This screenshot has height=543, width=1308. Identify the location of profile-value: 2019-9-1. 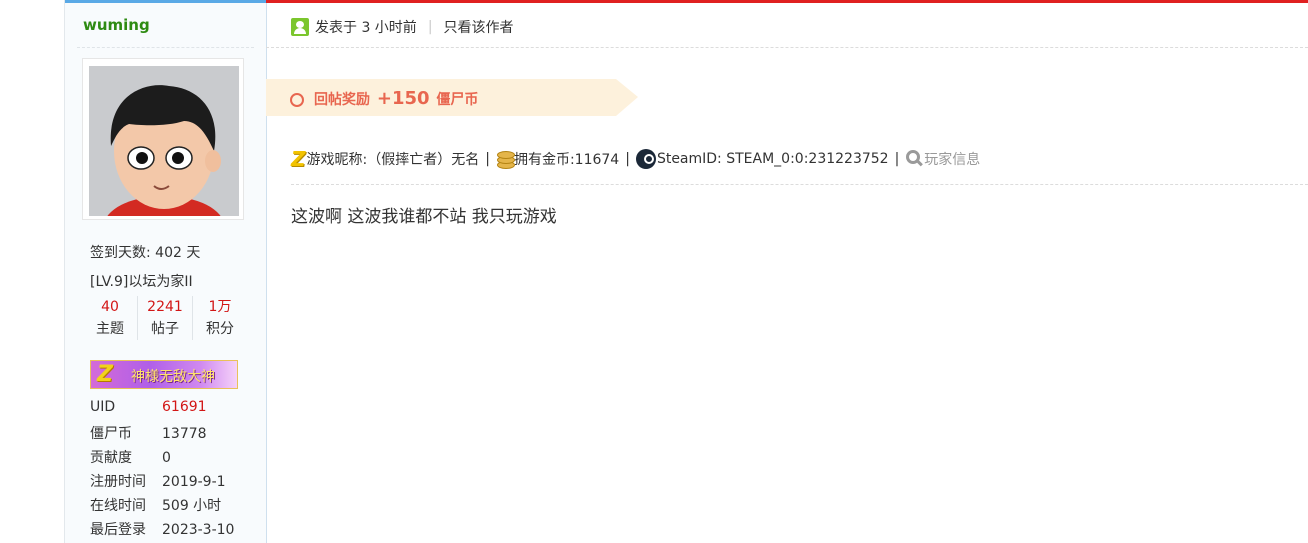
(194, 482).